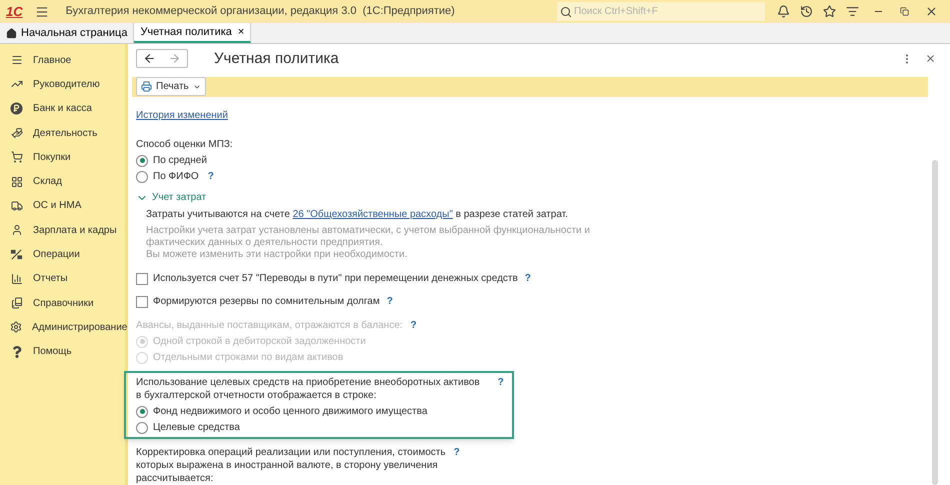 The width and height of the screenshot is (950, 485). Describe the element at coordinates (16, 182) in the screenshot. I see `grid-icon` at that location.